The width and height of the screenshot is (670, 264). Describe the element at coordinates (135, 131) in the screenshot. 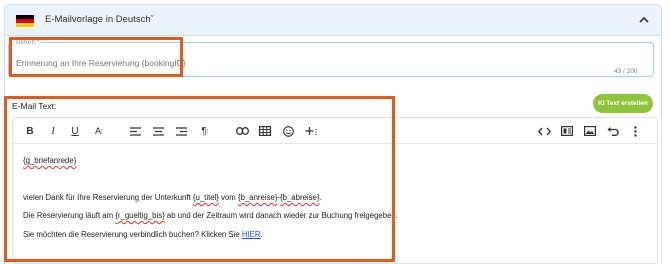

I see `align-left-icon` at that location.